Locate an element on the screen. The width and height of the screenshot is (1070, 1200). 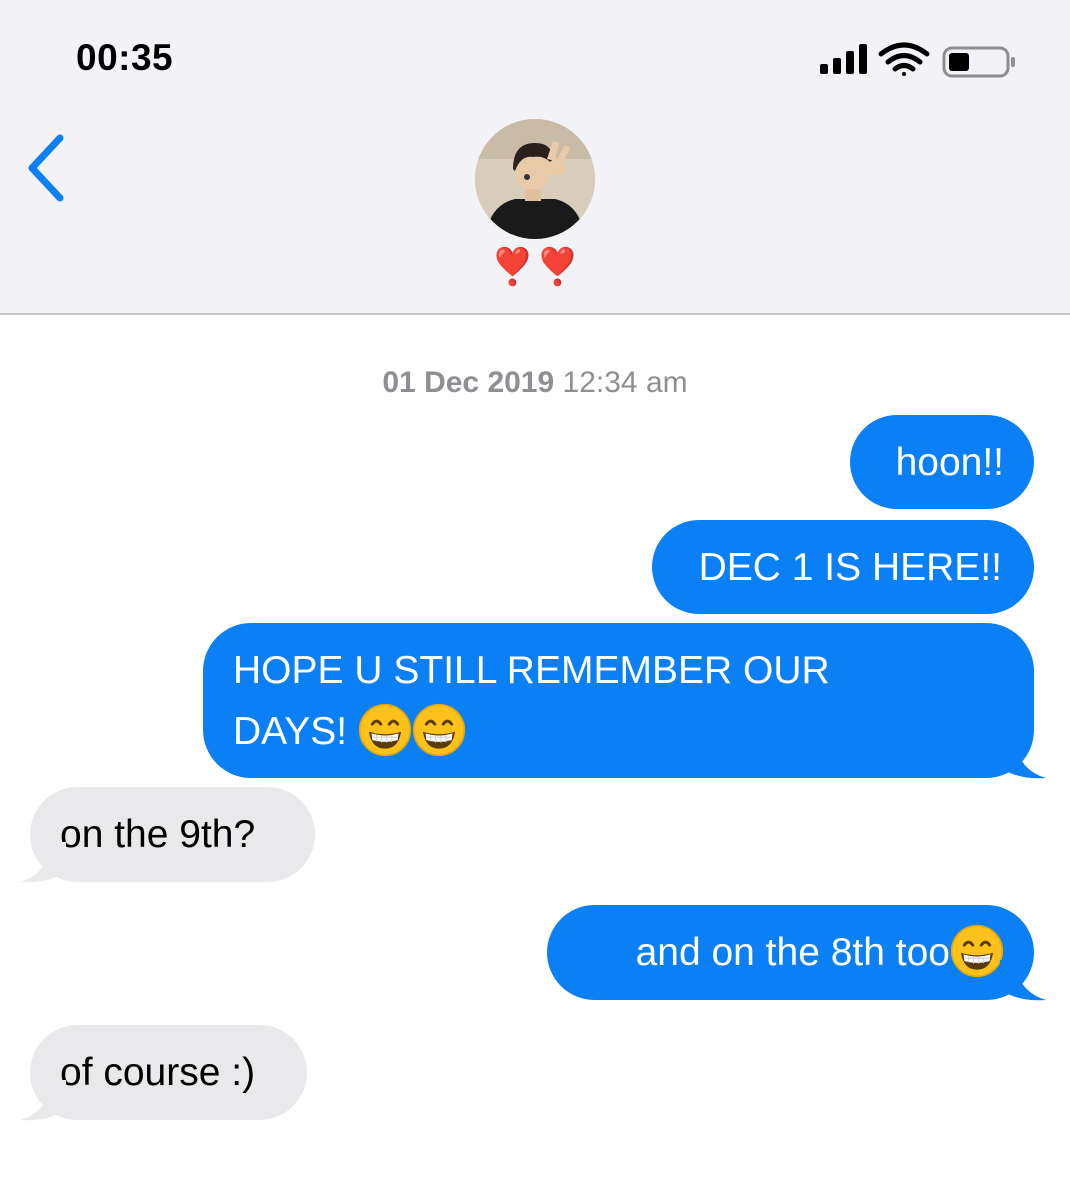
chevron-left-icon is located at coordinates (46, 168).